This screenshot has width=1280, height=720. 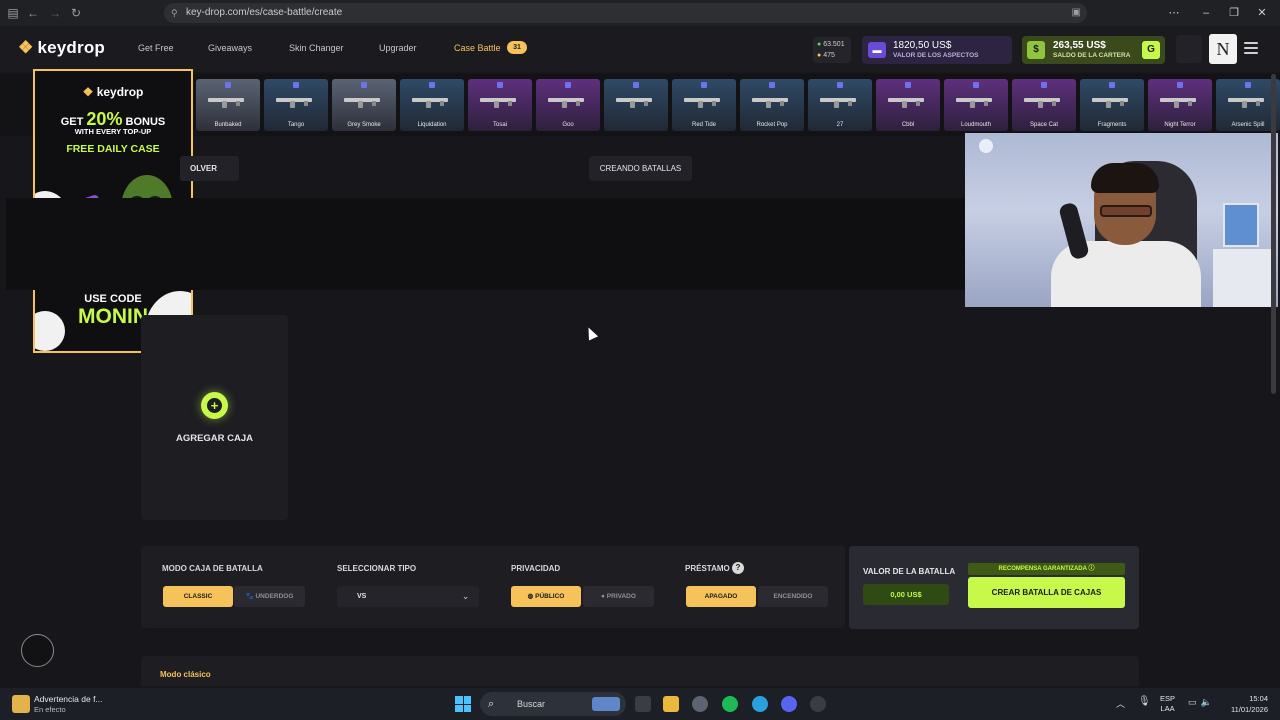 I want to click on add-case-plus-icon: +, so click(x=214, y=405).